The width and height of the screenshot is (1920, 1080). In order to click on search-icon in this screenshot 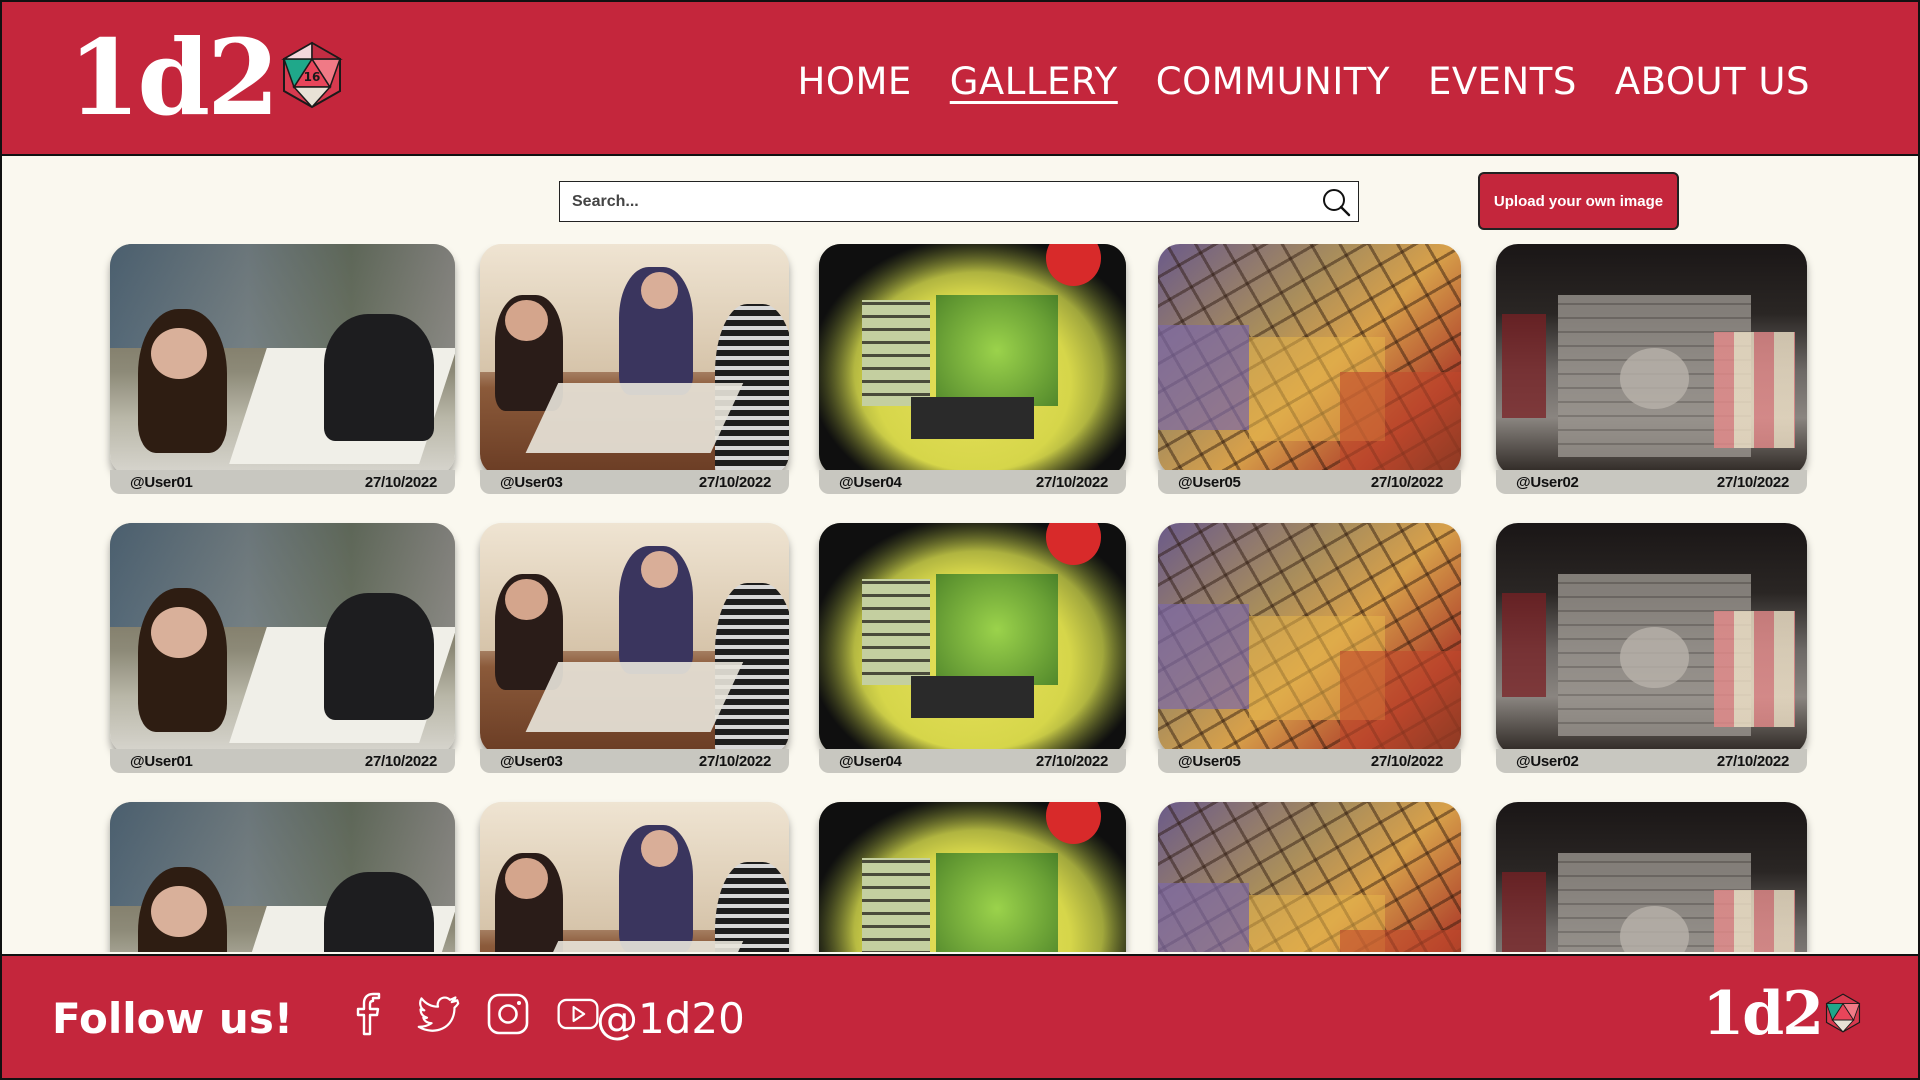, I will do `click(1336, 201)`.